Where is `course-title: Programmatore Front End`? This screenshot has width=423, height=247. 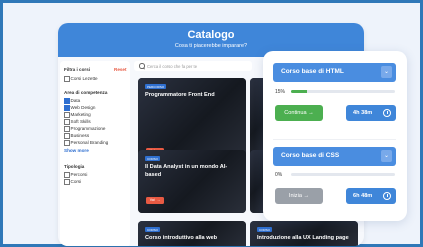
course-title: Programmatore Front End is located at coordinates (180, 95).